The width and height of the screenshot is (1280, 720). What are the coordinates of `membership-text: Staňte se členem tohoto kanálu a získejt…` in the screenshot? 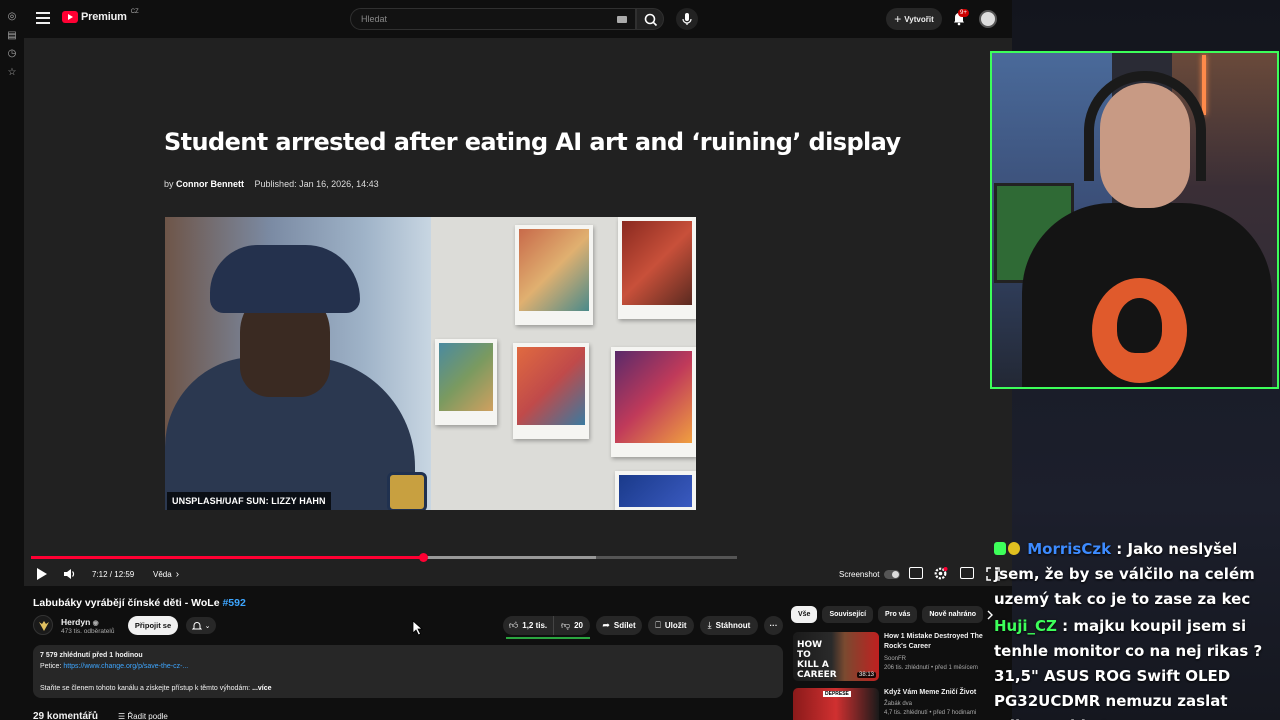 It's located at (145, 688).